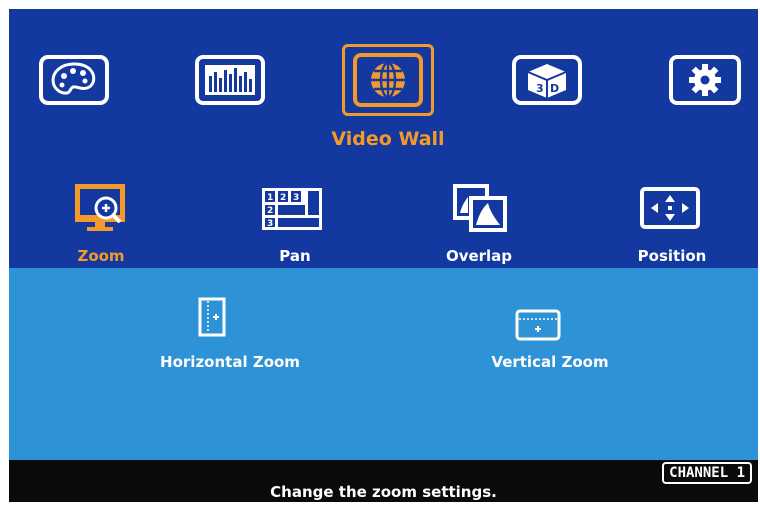 This screenshot has height=508, width=760. I want to click on channel-badge: CHANNEL 1, so click(707, 473).